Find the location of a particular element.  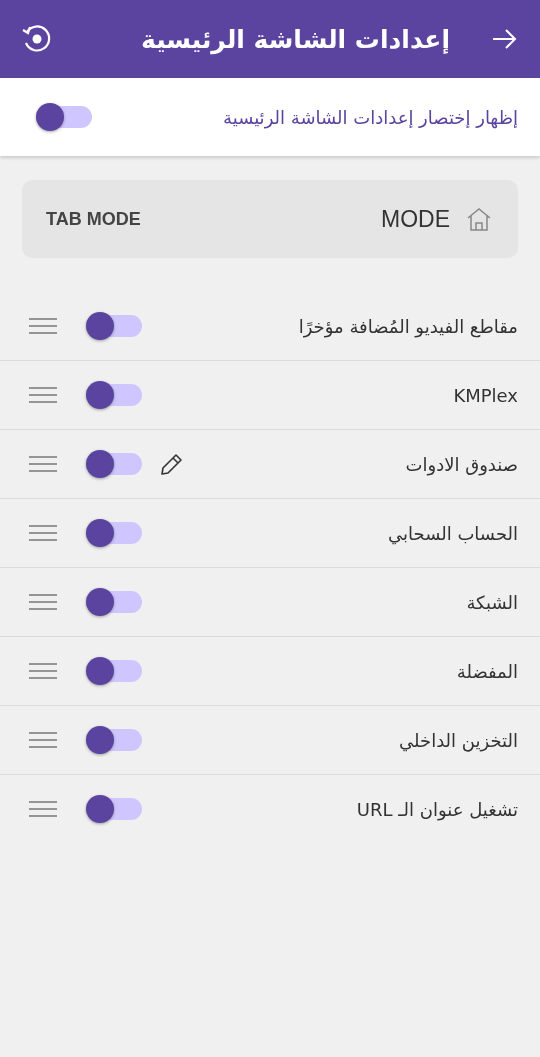

item-label: المفضلة is located at coordinates (487, 671).